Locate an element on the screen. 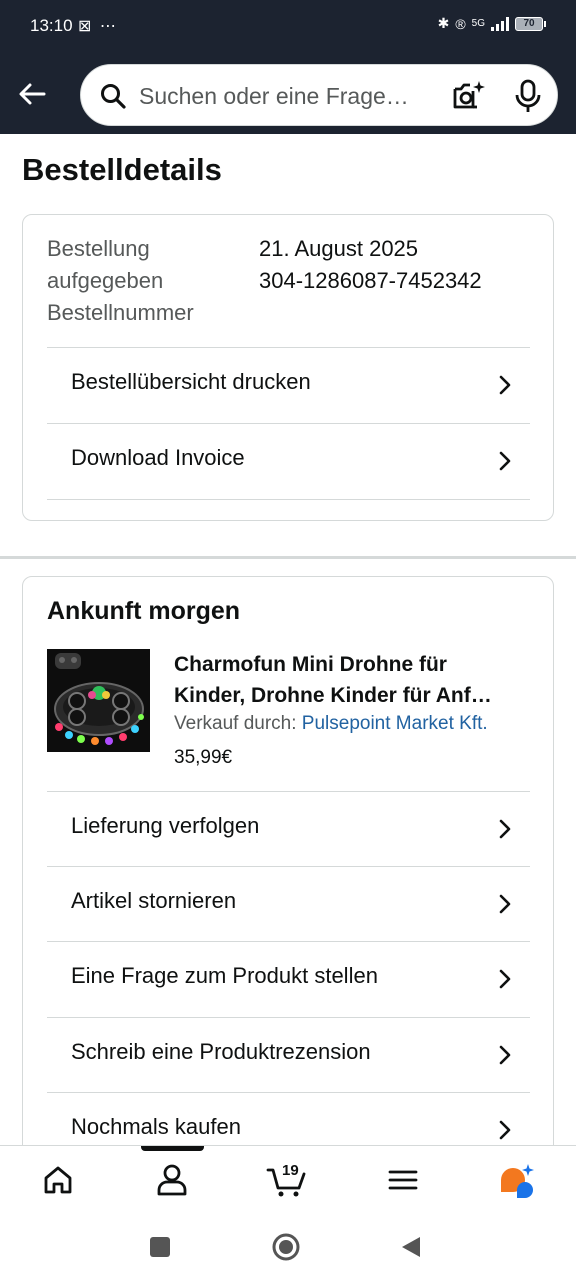  cart-count: 19 is located at coordinates (290, 1170).